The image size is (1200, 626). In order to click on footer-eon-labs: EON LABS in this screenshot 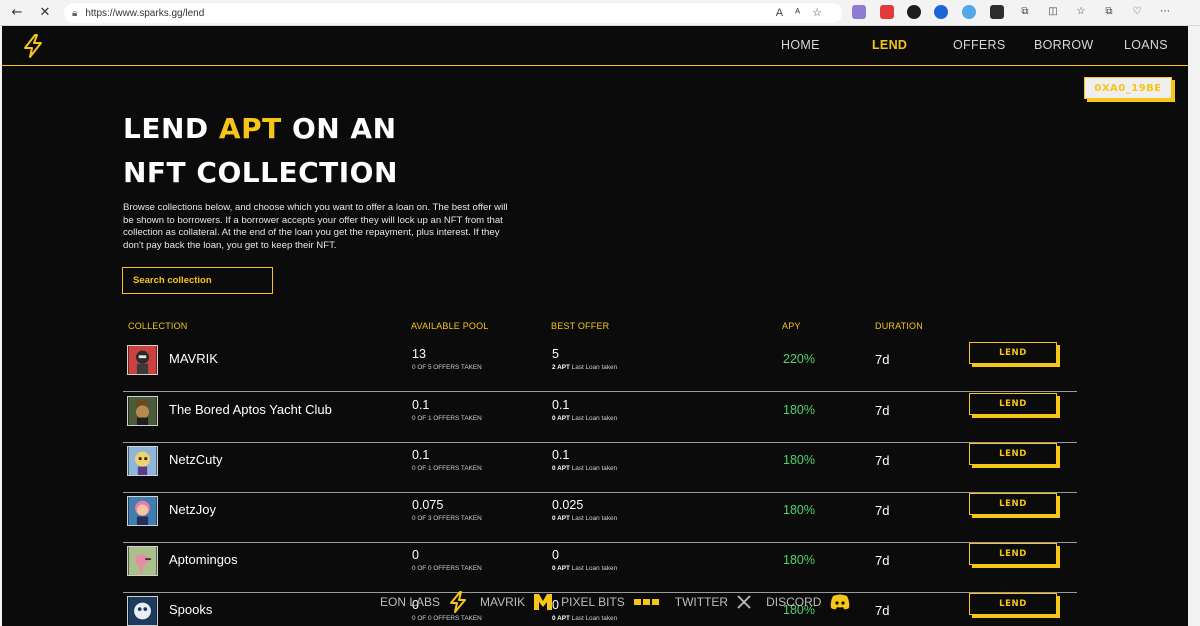, I will do `click(424, 602)`.